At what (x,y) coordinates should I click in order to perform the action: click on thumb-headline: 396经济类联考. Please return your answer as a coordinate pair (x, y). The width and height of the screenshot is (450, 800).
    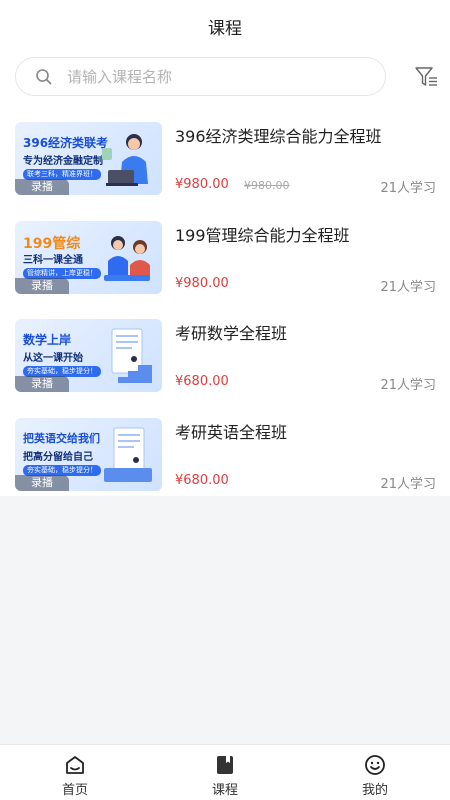
    Looking at the image, I should click on (66, 143).